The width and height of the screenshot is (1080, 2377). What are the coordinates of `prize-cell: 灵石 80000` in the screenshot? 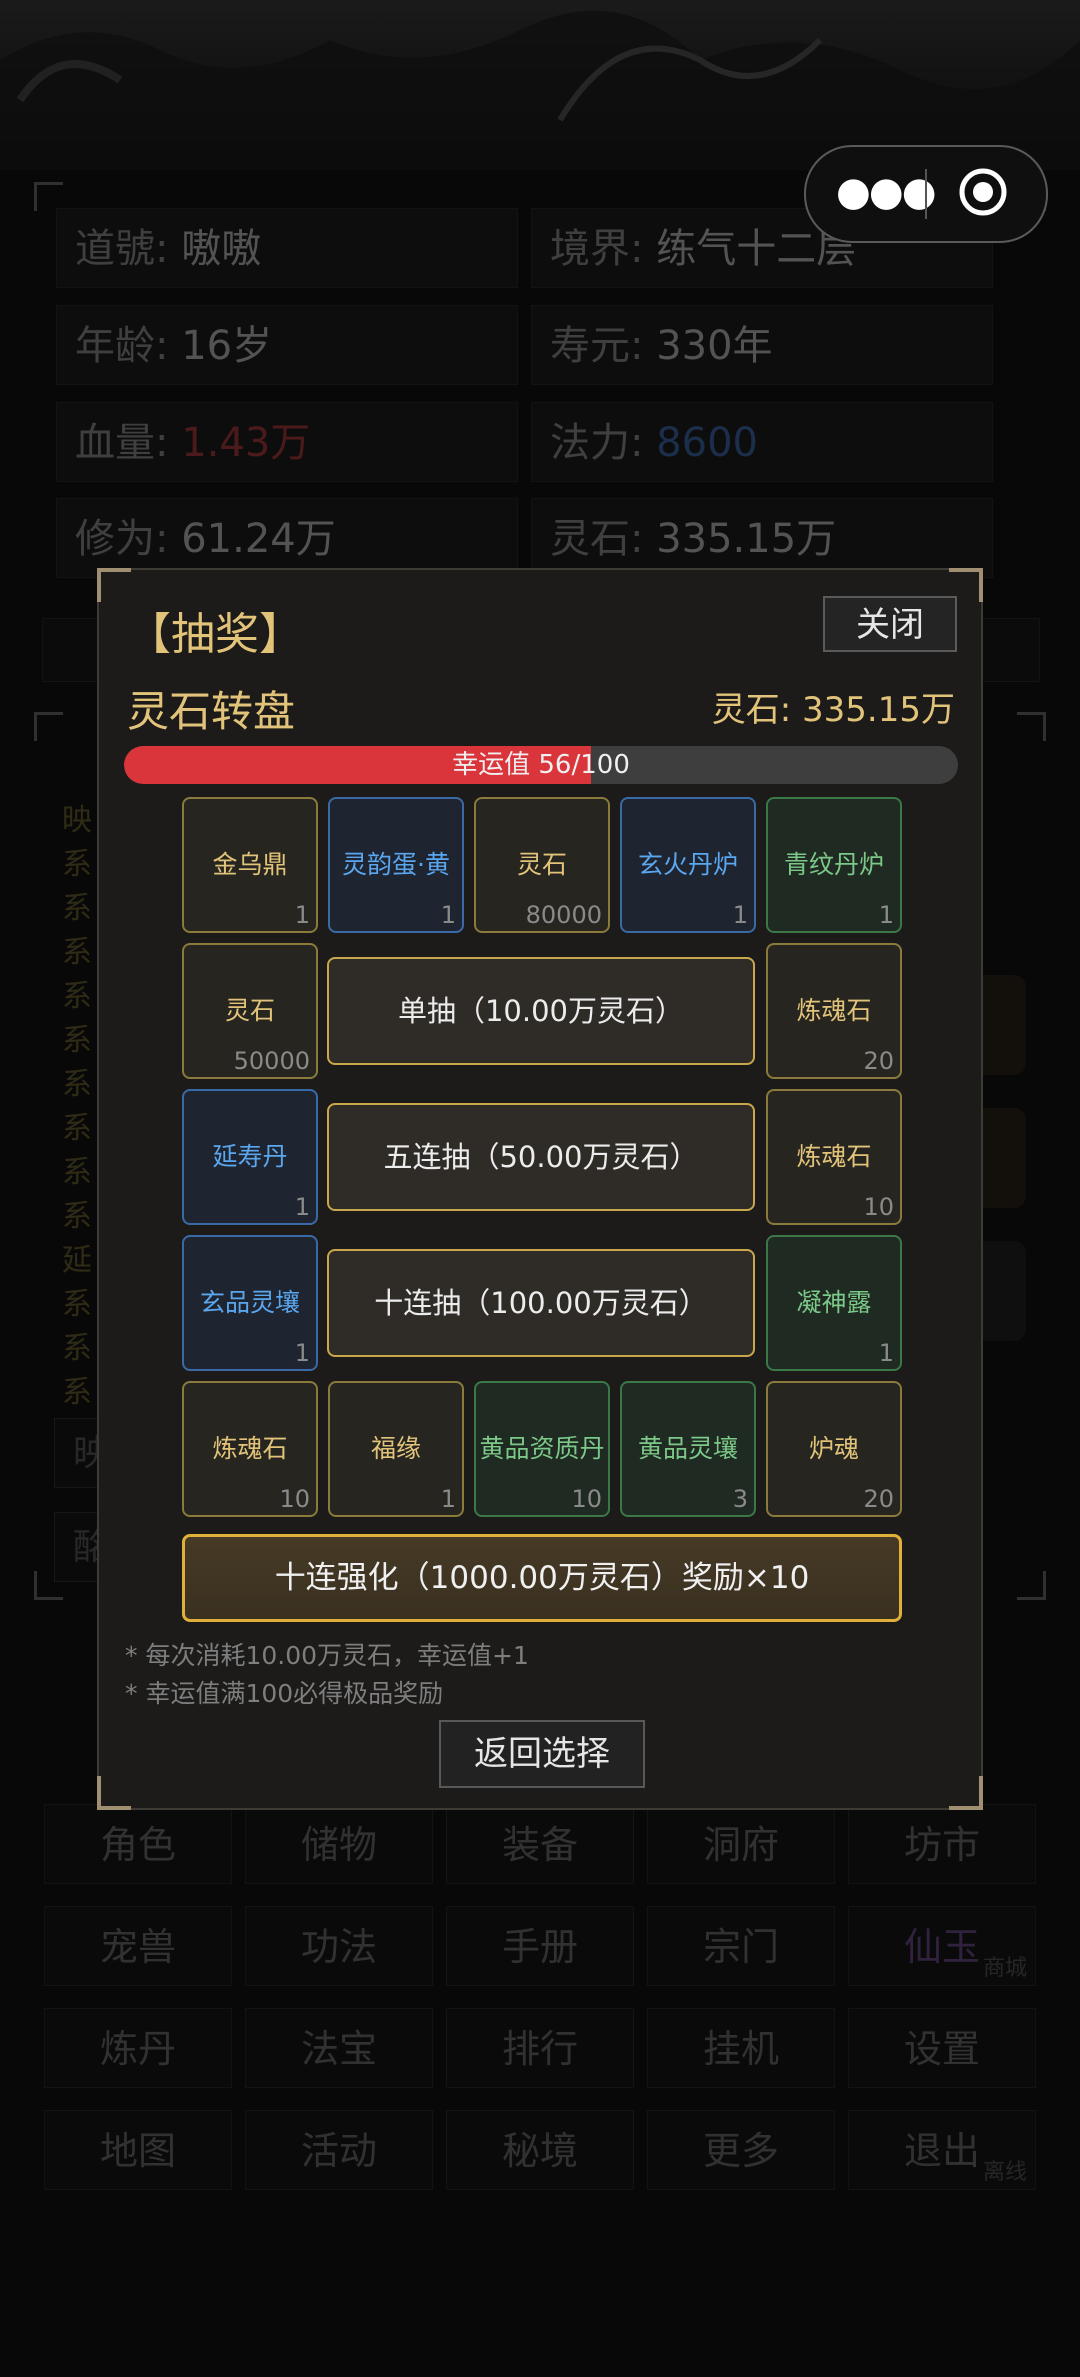 It's located at (542, 865).